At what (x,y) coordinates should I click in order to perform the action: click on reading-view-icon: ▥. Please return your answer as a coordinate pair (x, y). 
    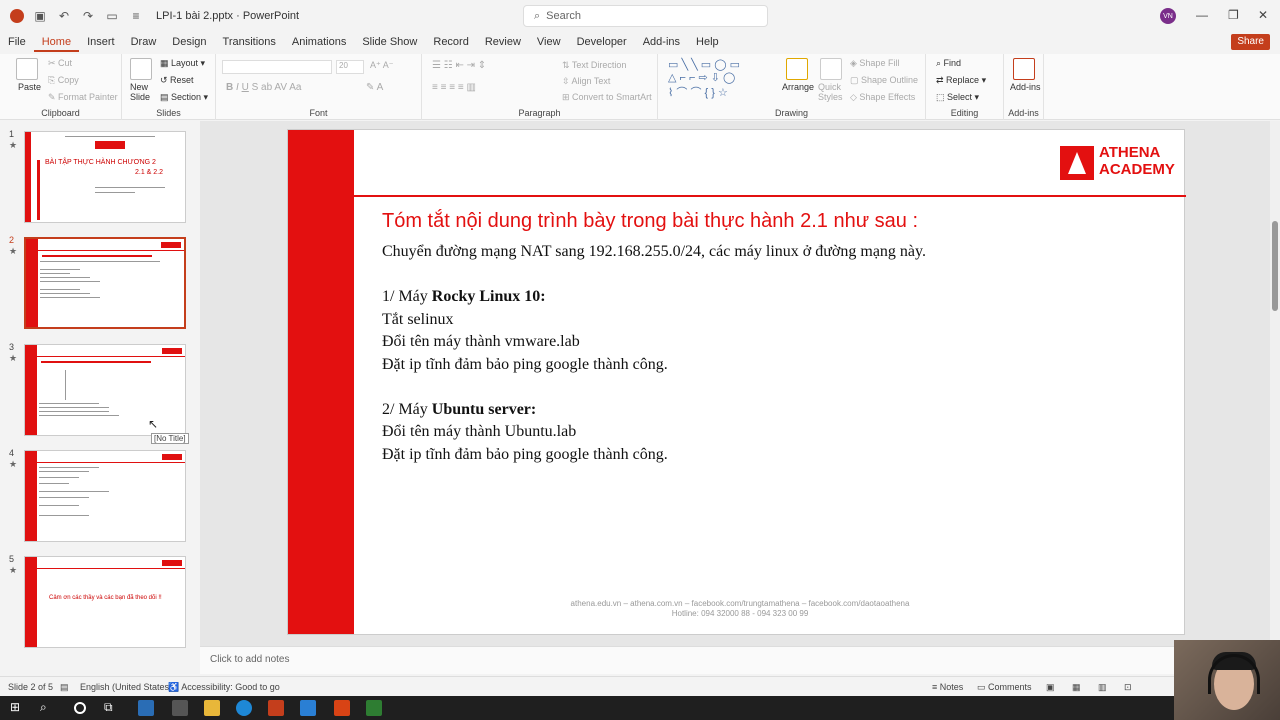
    Looking at the image, I should click on (1102, 687).